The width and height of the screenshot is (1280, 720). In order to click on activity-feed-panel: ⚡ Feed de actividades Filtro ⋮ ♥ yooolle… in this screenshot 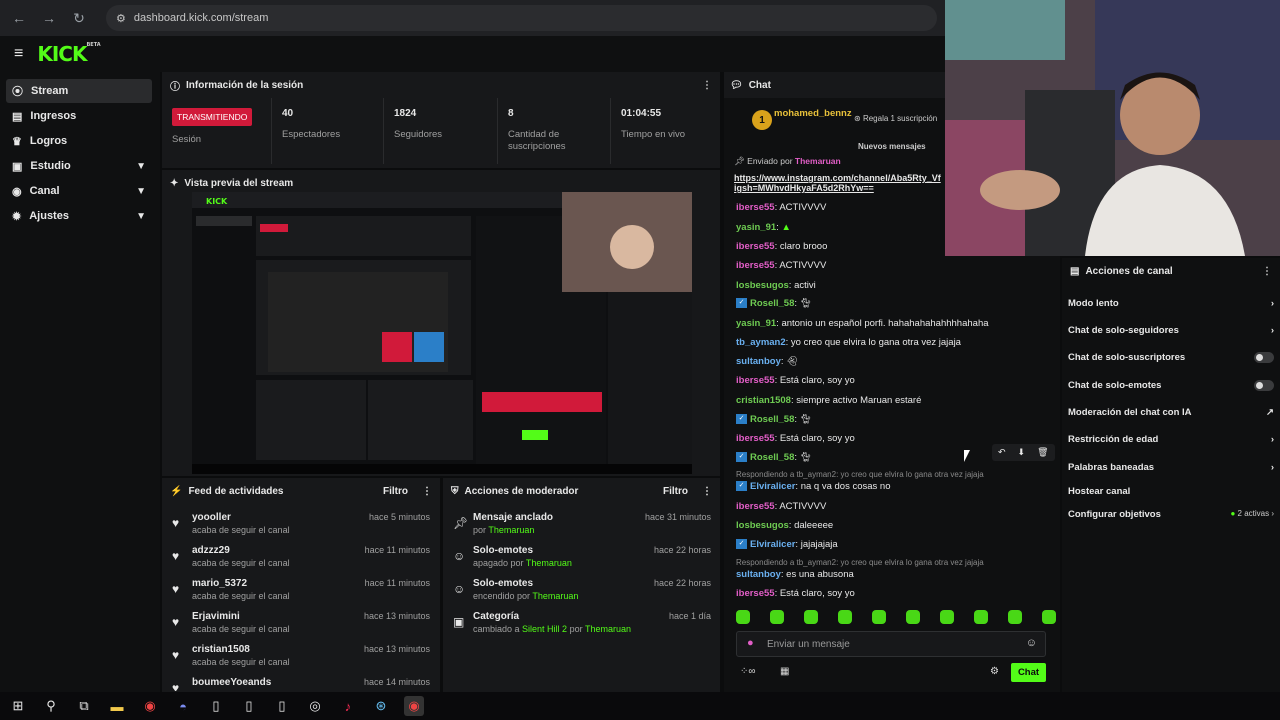, I will do `click(301, 585)`.